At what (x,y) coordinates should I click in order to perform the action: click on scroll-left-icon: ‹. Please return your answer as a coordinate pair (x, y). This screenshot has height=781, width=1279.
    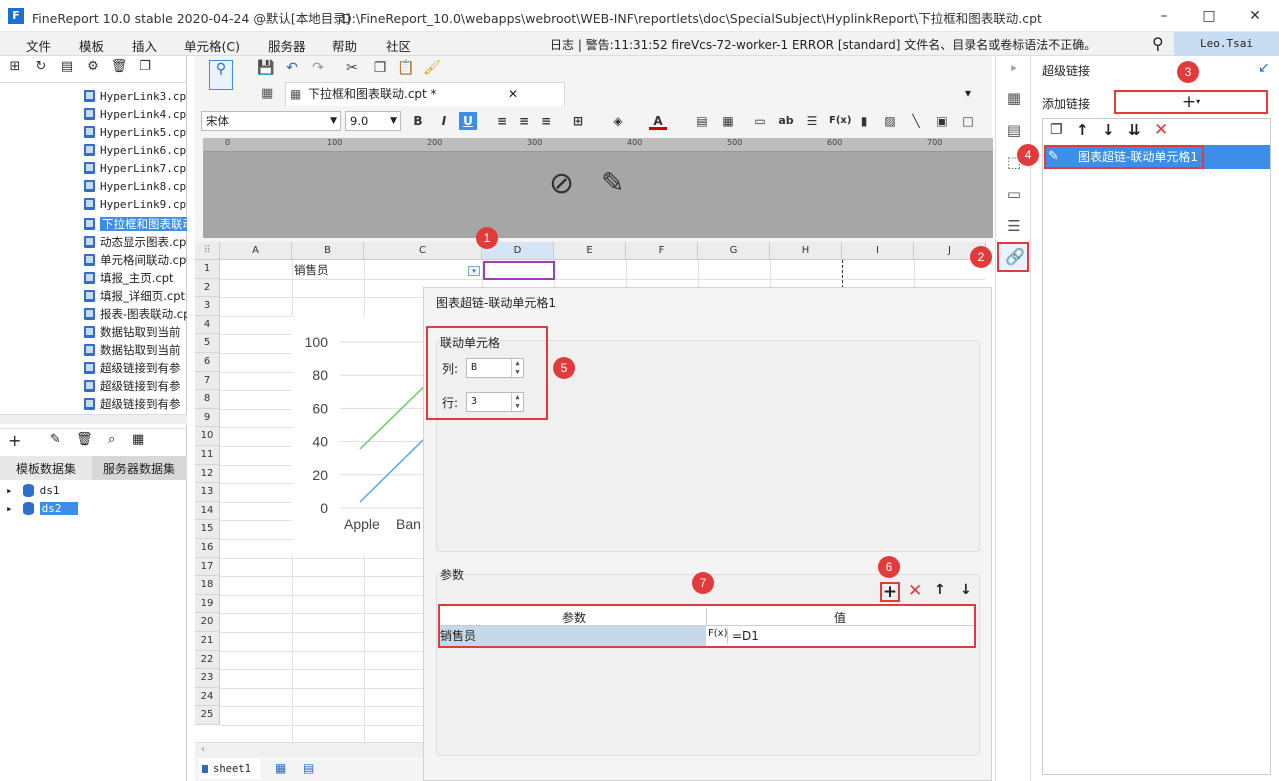
    Looking at the image, I should click on (203, 749).